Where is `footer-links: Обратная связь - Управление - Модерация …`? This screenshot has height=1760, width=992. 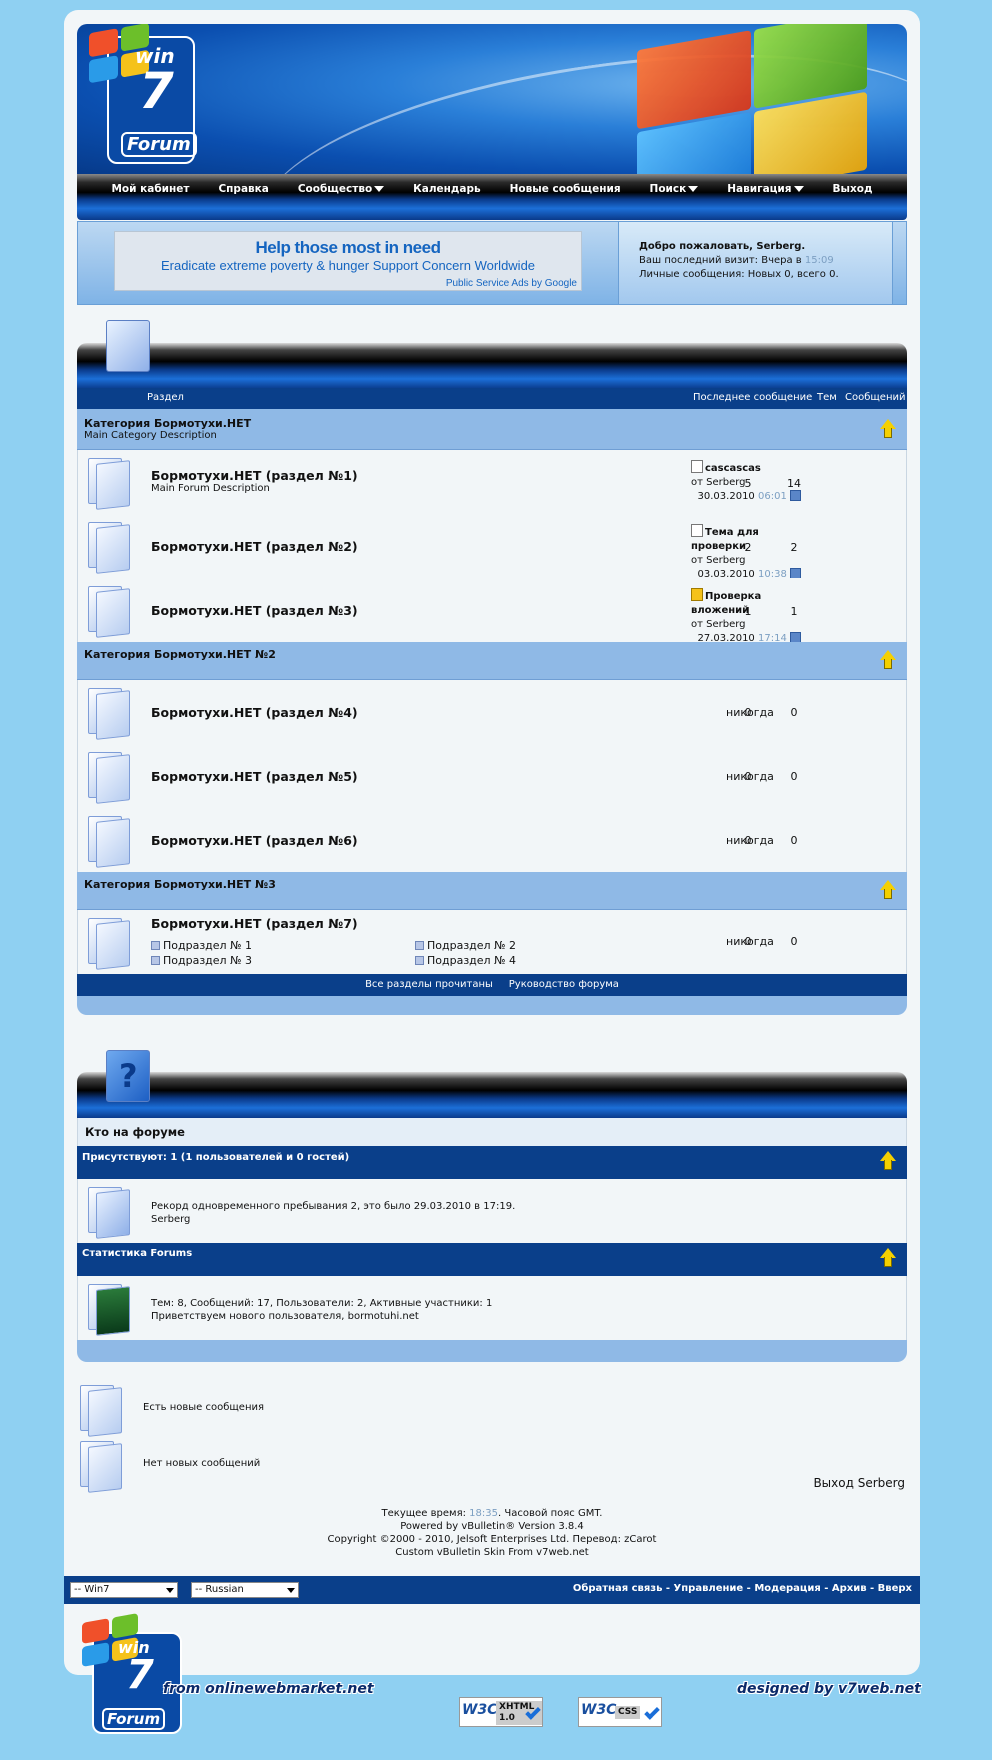 footer-links: Обратная связь - Управление - Модерация … is located at coordinates (742, 1588).